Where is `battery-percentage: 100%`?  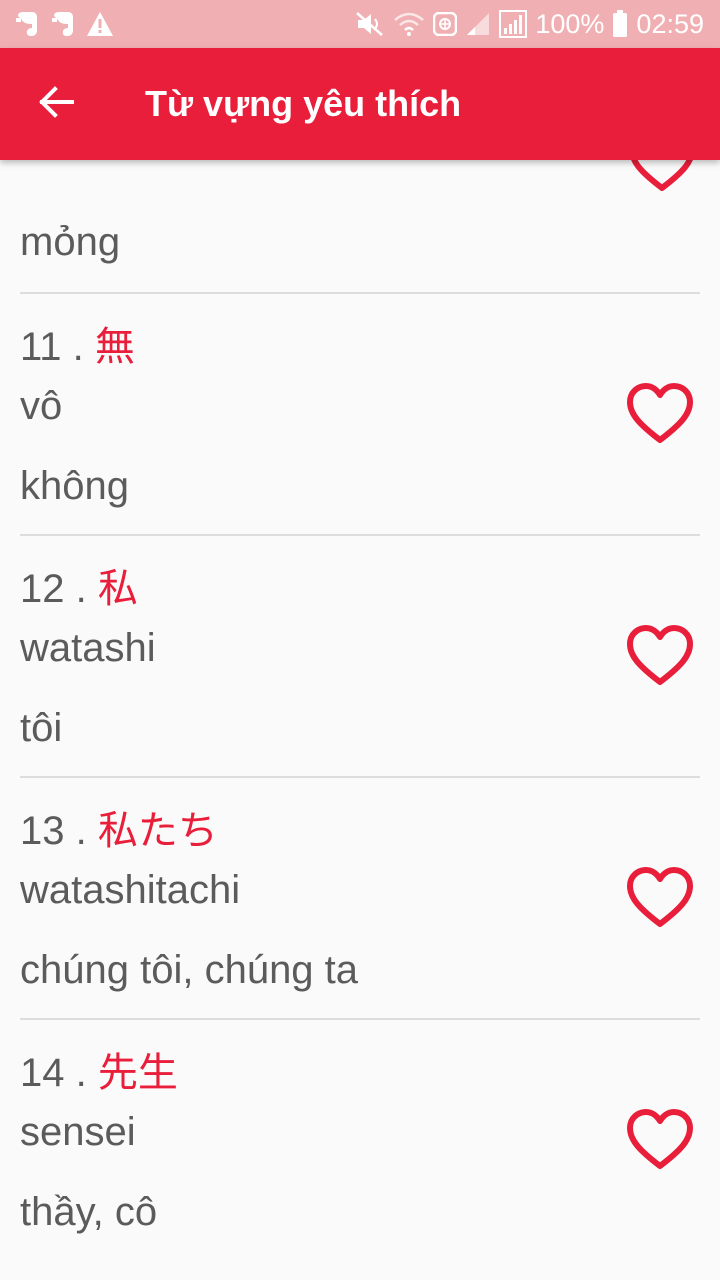 battery-percentage: 100% is located at coordinates (570, 23).